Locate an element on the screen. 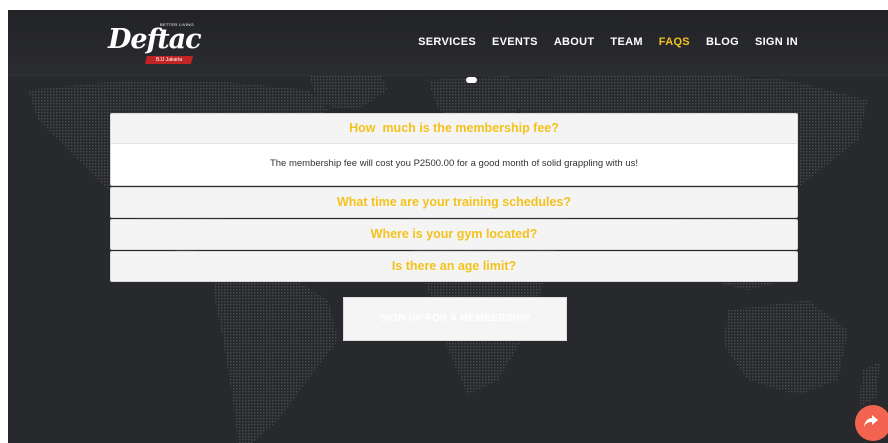 This screenshot has height=443, width=888. nav-item-services: SERVICES is located at coordinates (447, 42).